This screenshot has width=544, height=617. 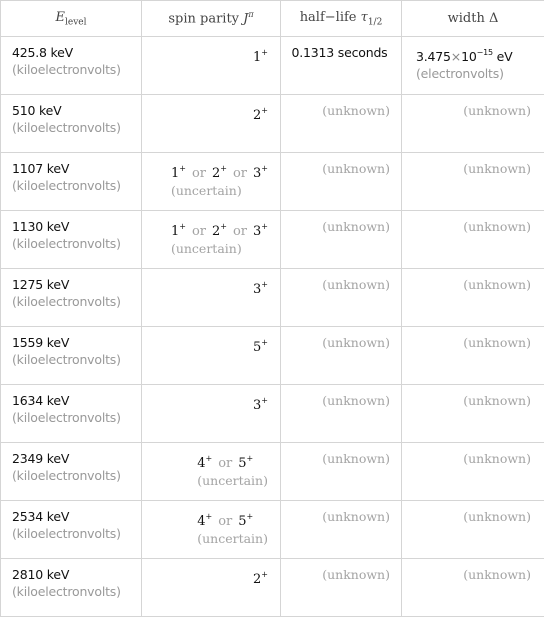 What do you see at coordinates (242, 463) in the screenshot?
I see `spin-value: 5` at bounding box center [242, 463].